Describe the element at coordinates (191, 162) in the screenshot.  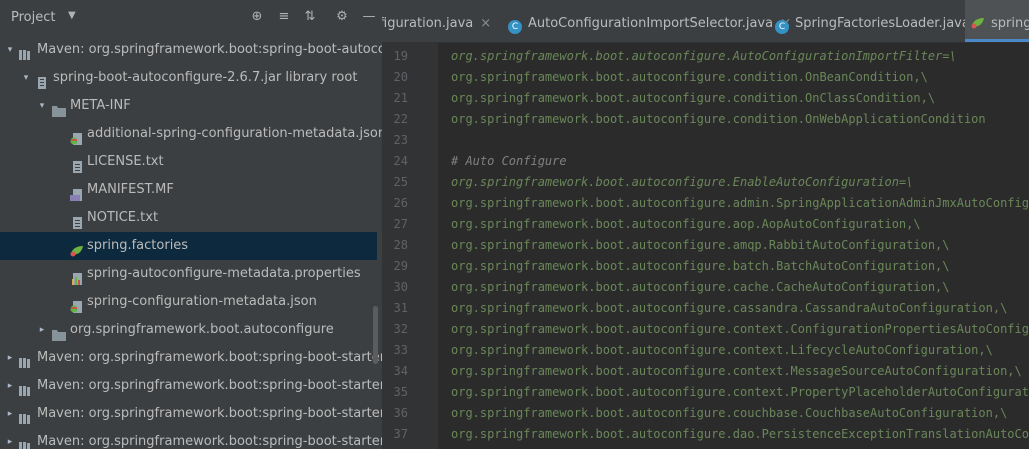
I see `tree-item: LICENSE.txt` at that location.